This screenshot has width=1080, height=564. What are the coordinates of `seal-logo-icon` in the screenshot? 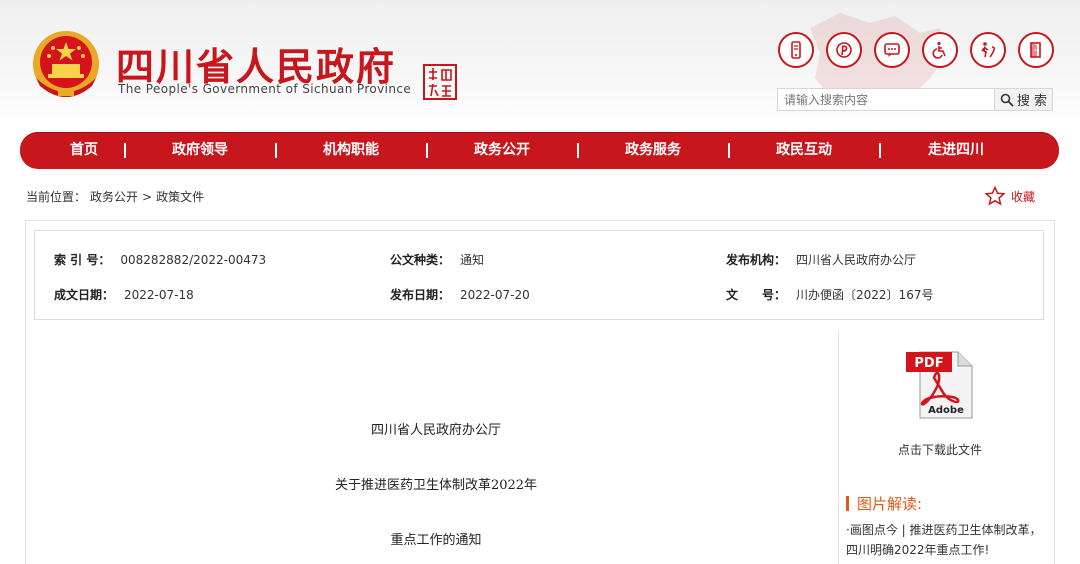 It's located at (440, 82).